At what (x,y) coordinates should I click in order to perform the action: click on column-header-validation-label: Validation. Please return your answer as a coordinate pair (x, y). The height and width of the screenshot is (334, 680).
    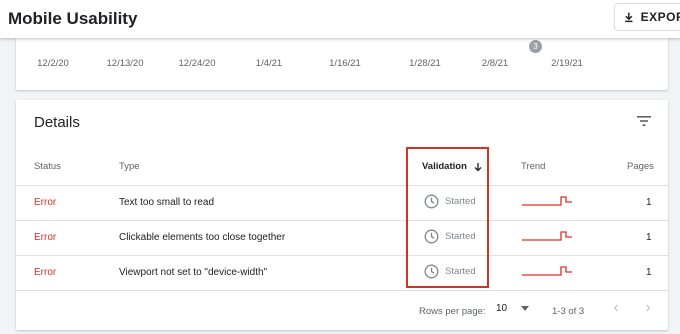
    Looking at the image, I should click on (444, 166).